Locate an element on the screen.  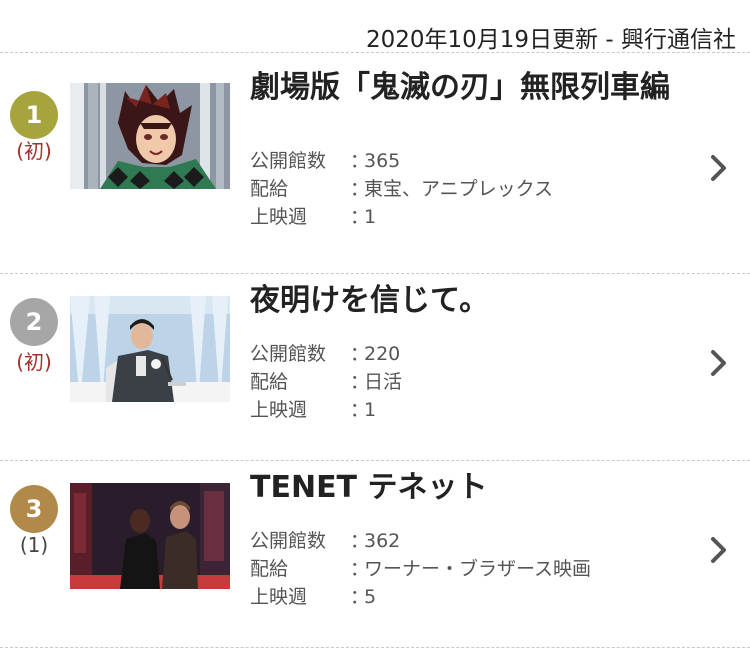
movie-info-2: 公開館数 ：220 配給 ：日活 上映週 ：1 is located at coordinates (326, 382).